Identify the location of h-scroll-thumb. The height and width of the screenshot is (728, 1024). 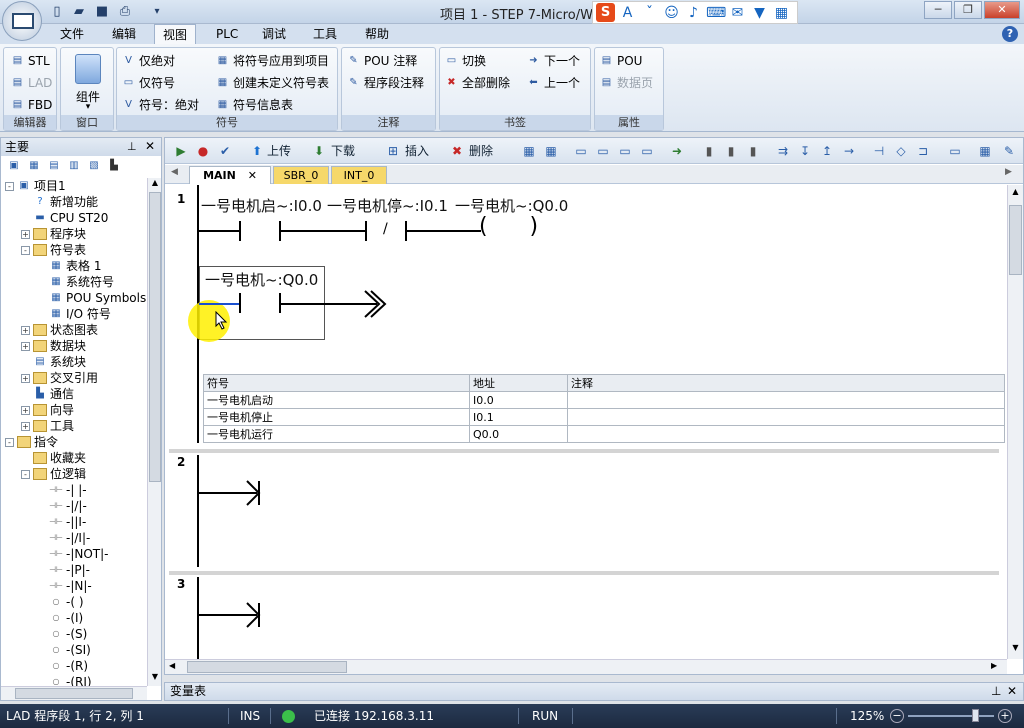
(74, 693).